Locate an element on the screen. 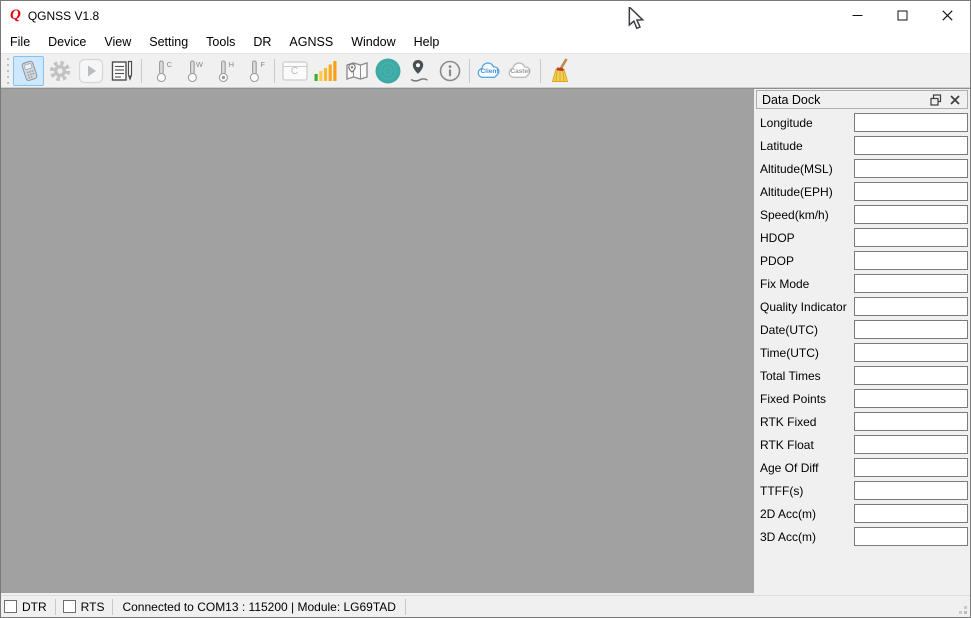 Image resolution: width=971 pixels, height=618 pixels. console-window-button: C is located at coordinates (294, 71).